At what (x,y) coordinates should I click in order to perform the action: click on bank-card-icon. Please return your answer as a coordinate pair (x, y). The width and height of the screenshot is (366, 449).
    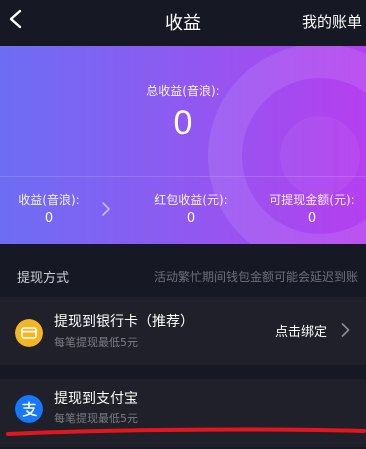
    Looking at the image, I should click on (29, 333).